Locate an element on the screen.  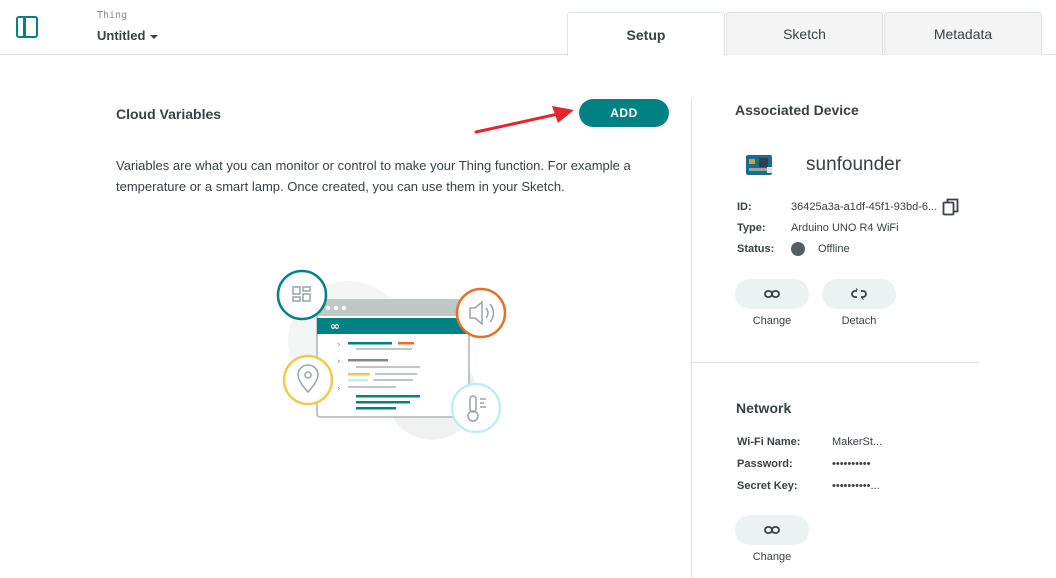
detach-device-button is located at coordinates (859, 294).